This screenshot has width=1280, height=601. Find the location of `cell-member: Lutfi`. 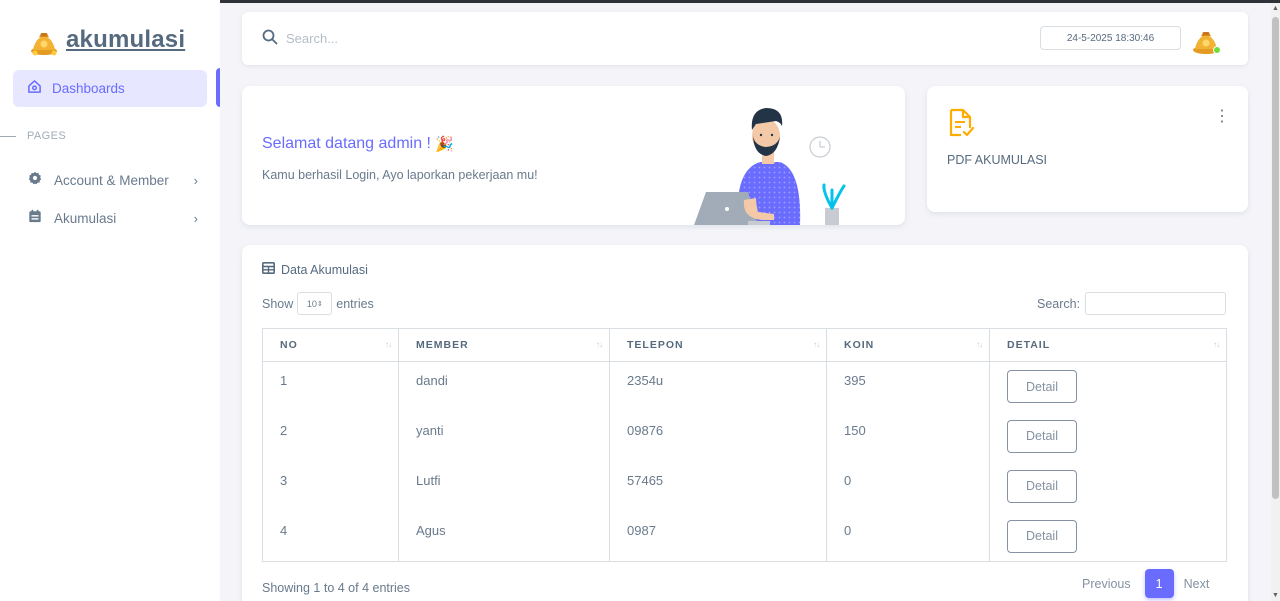

cell-member: Lutfi is located at coordinates (504, 486).